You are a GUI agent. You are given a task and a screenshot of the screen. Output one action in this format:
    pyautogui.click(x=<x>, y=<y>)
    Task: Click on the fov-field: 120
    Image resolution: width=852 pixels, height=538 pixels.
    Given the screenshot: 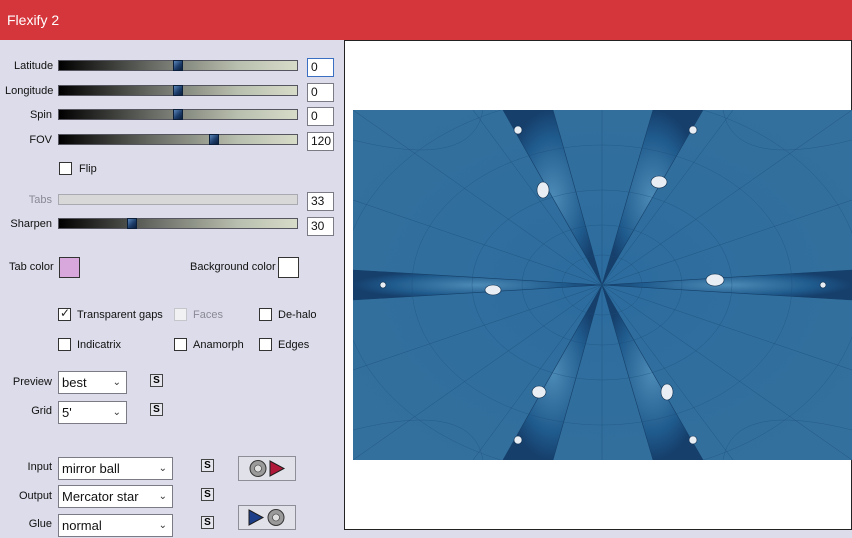 What is the action you would take?
    pyautogui.click(x=320, y=141)
    